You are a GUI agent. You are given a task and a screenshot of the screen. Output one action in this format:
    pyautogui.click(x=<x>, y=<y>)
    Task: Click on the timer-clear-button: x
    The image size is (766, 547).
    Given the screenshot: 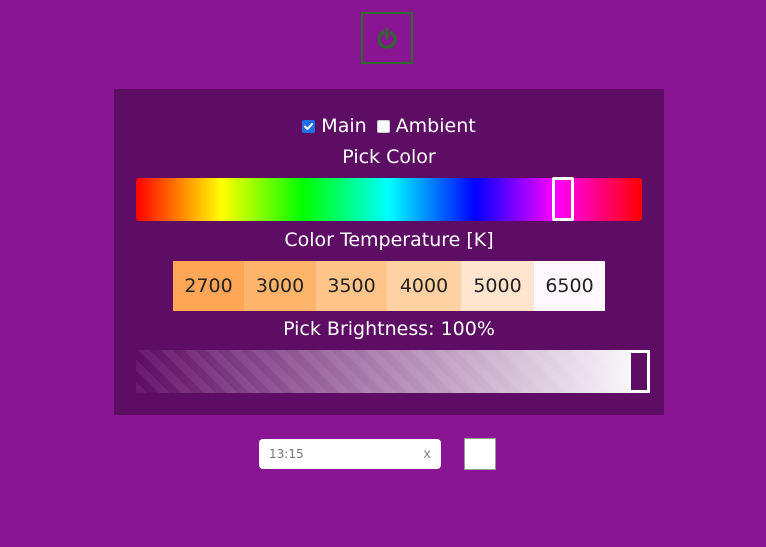 What is the action you would take?
    pyautogui.click(x=427, y=454)
    